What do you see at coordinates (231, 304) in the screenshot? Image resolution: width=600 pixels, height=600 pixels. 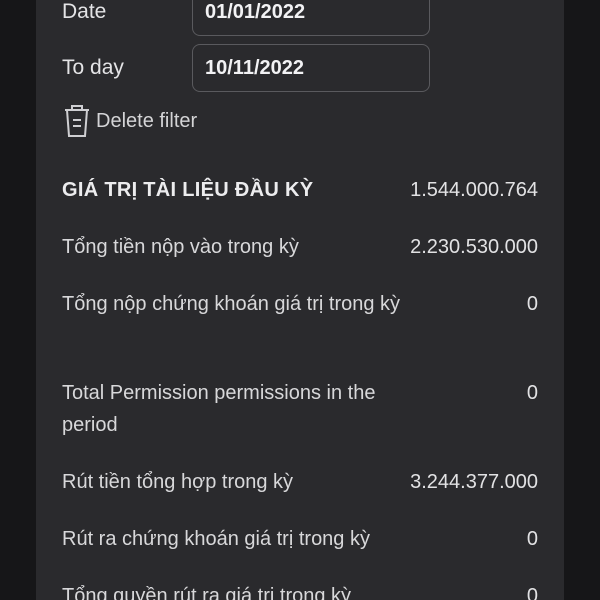 I see `summary-label: Tổng nộp chứng khoán giá trị trong kỳ` at bounding box center [231, 304].